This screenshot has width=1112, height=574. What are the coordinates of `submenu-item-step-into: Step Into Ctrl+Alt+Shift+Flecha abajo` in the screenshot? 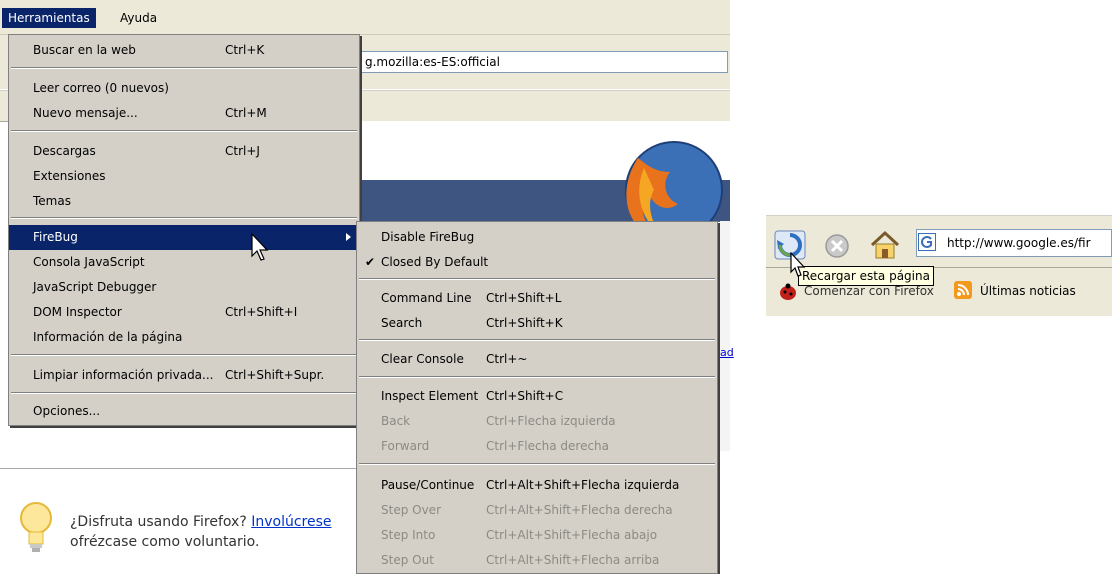 It's located at (537, 535).